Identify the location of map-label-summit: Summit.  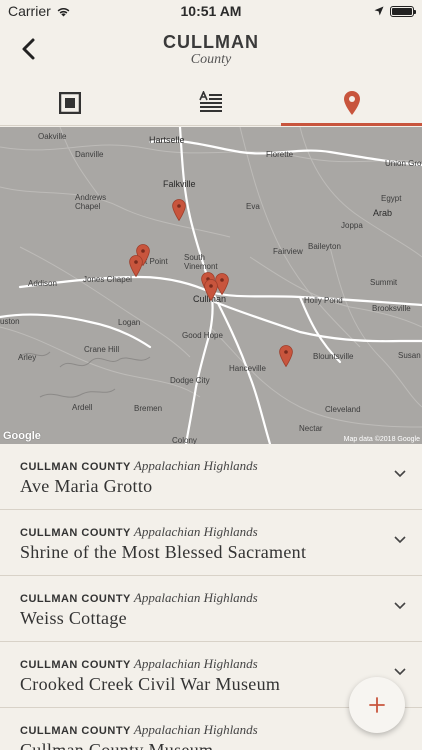
(384, 282).